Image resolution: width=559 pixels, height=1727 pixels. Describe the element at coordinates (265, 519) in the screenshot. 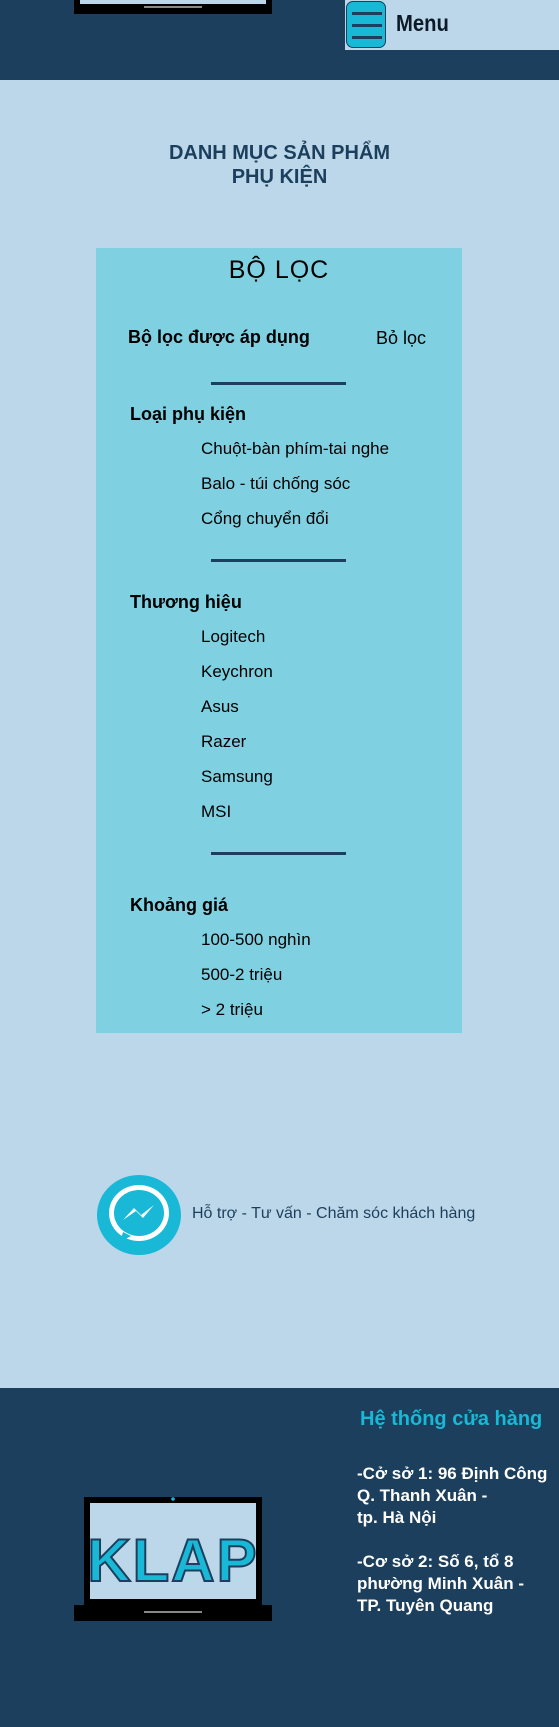

I see `filter-option: Cổng chuyển đổi` at that location.